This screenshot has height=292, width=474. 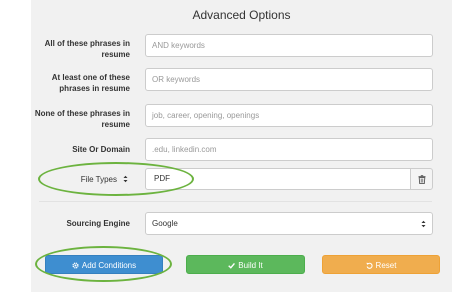 What do you see at coordinates (116, 179) in the screenshot?
I see `file-types-highlight-oval` at bounding box center [116, 179].